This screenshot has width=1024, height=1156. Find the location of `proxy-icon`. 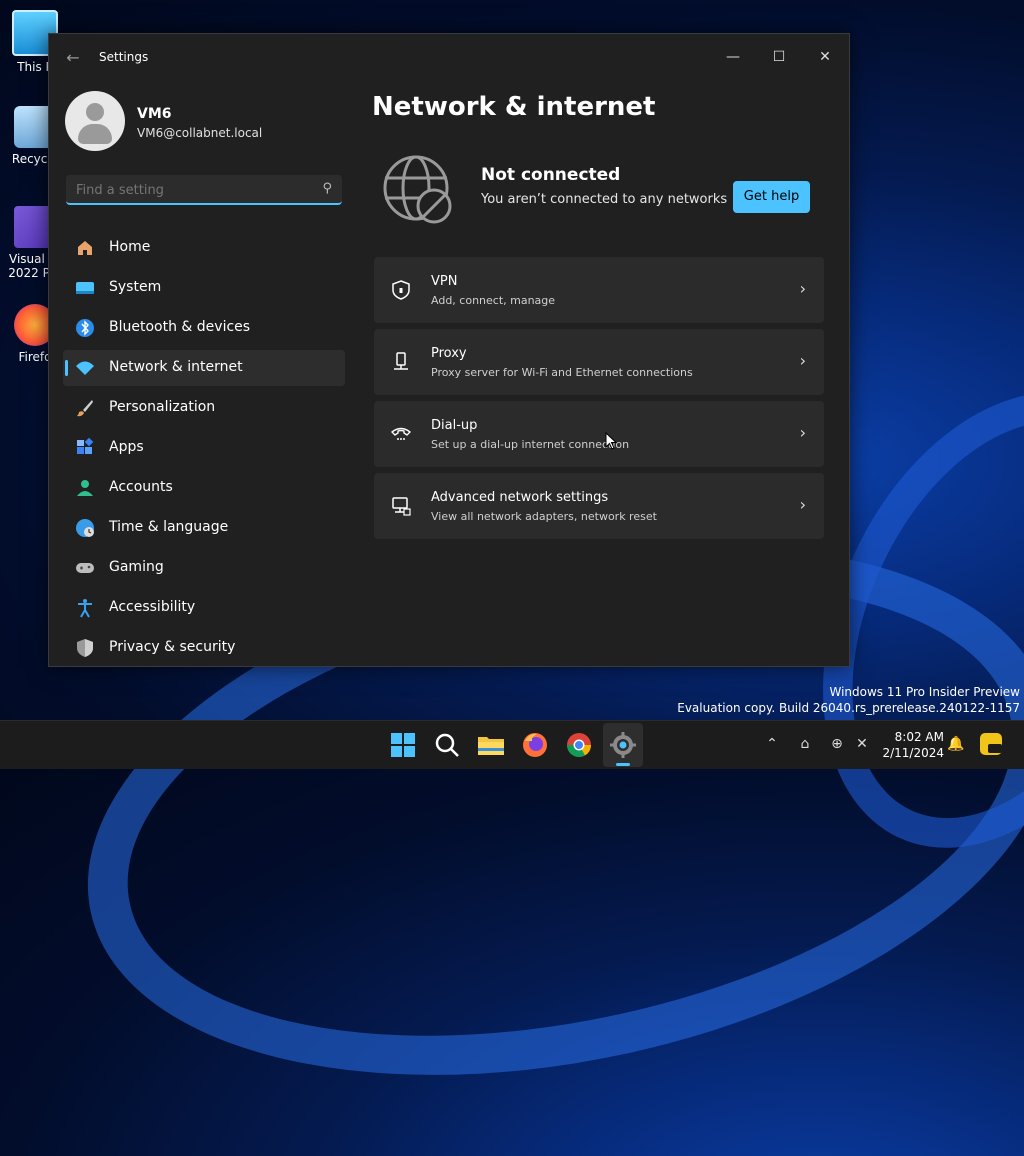

proxy-icon is located at coordinates (401, 361).